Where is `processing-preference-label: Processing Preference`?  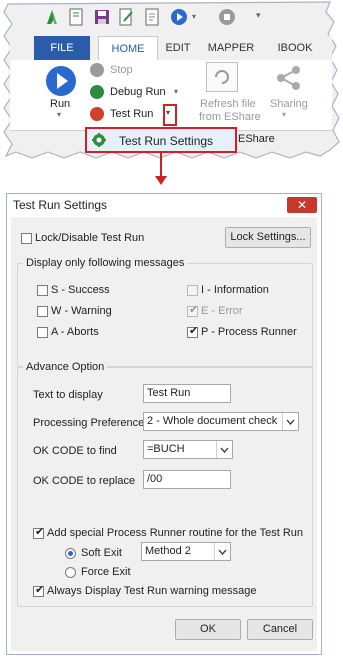 processing-preference-label: Processing Preference is located at coordinates (89, 423).